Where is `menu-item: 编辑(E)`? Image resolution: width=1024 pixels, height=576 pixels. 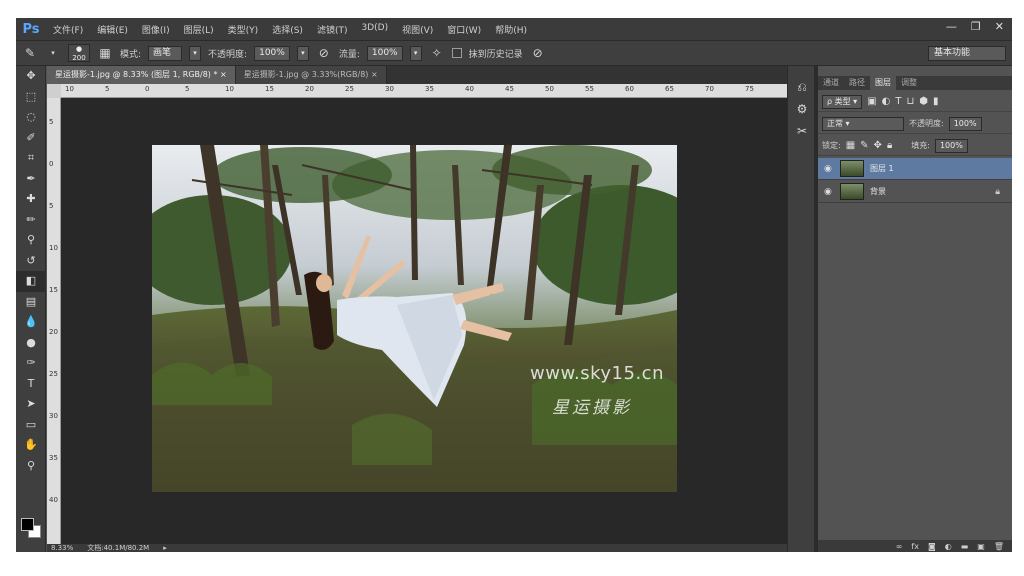
menu-item: 编辑(E) is located at coordinates (112, 29).